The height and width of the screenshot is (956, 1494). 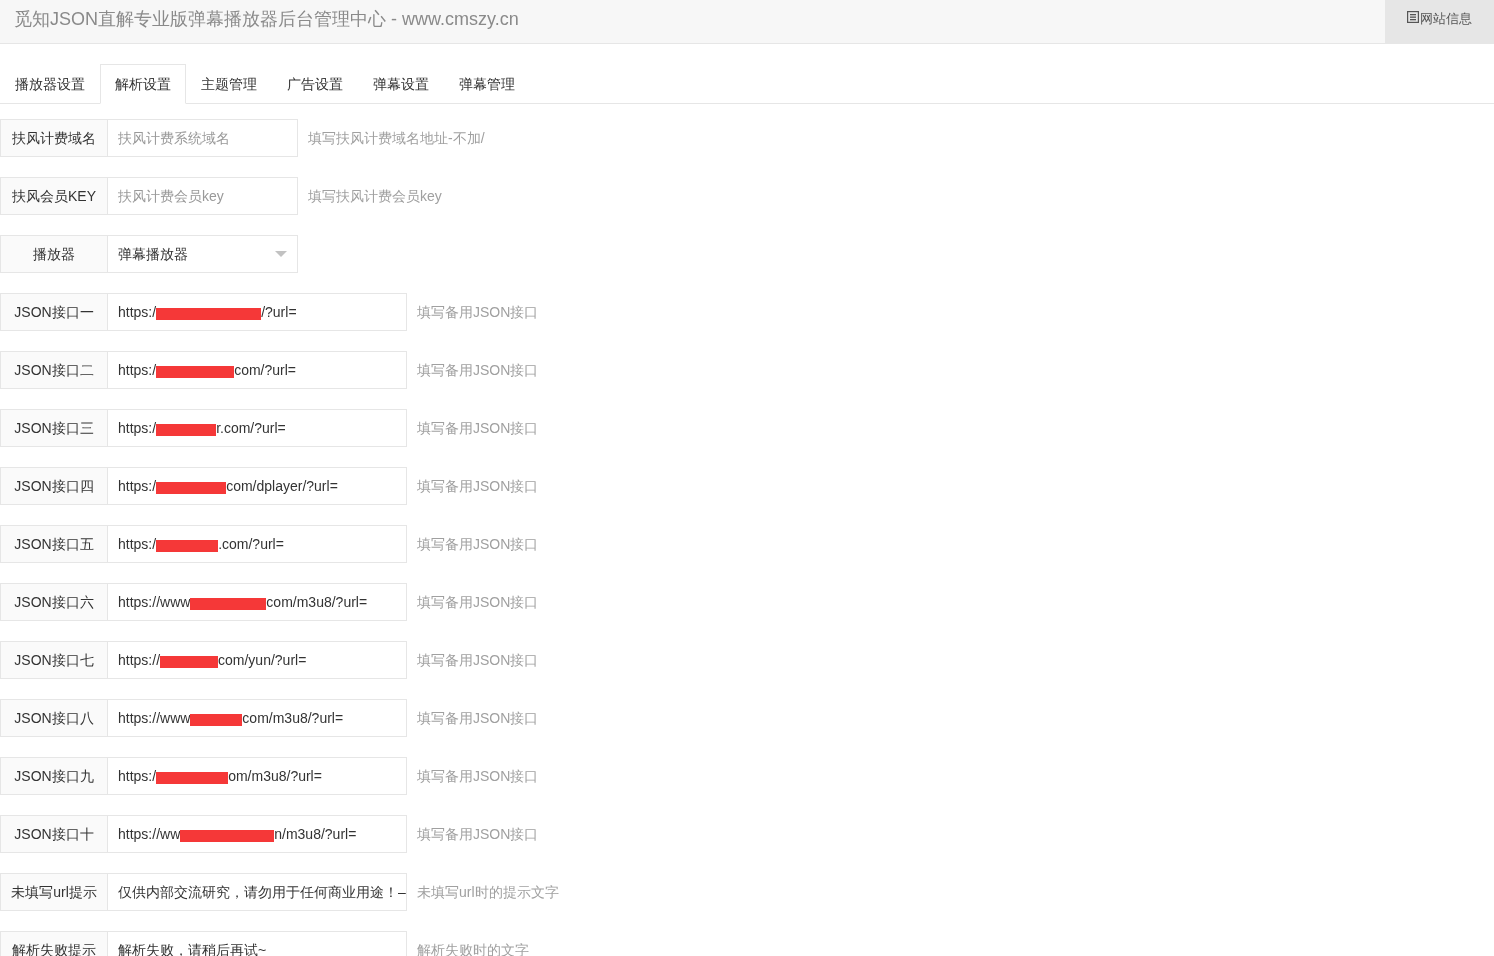 What do you see at coordinates (54, 943) in the screenshot?
I see `field-label: 解析失败提示` at bounding box center [54, 943].